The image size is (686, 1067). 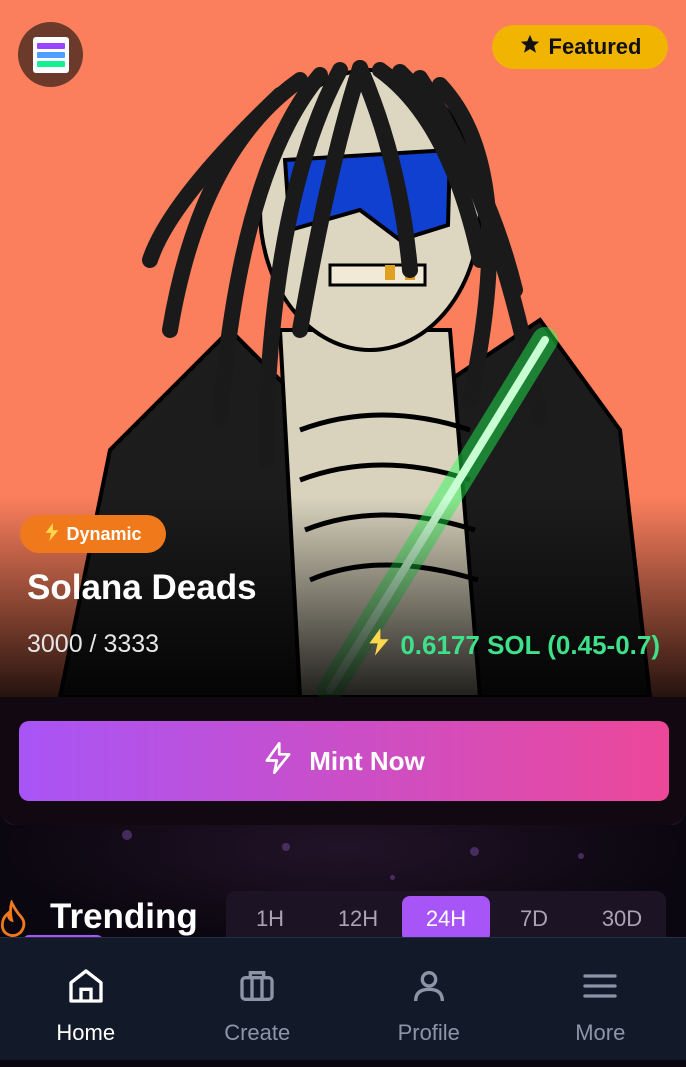 What do you see at coordinates (50, 54) in the screenshot?
I see `solana-logo` at bounding box center [50, 54].